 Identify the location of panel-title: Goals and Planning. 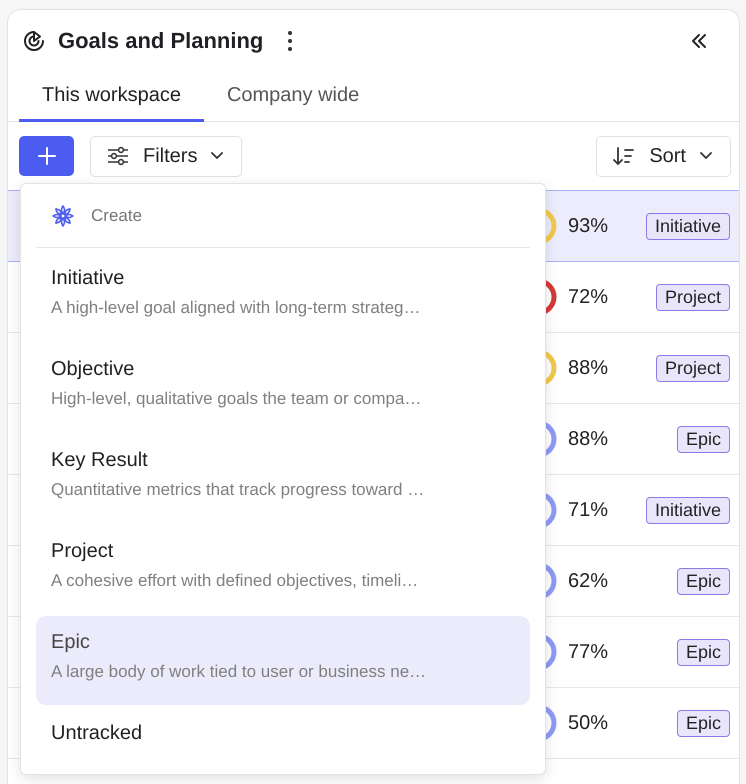
(161, 41).